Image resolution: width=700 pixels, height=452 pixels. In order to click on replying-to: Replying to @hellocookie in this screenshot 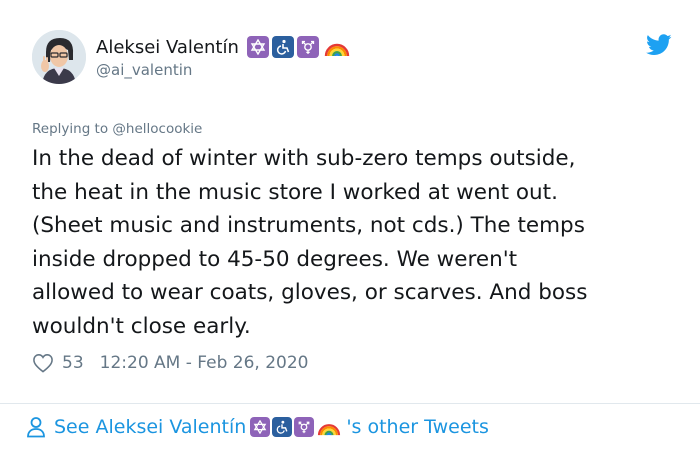, I will do `click(117, 129)`.